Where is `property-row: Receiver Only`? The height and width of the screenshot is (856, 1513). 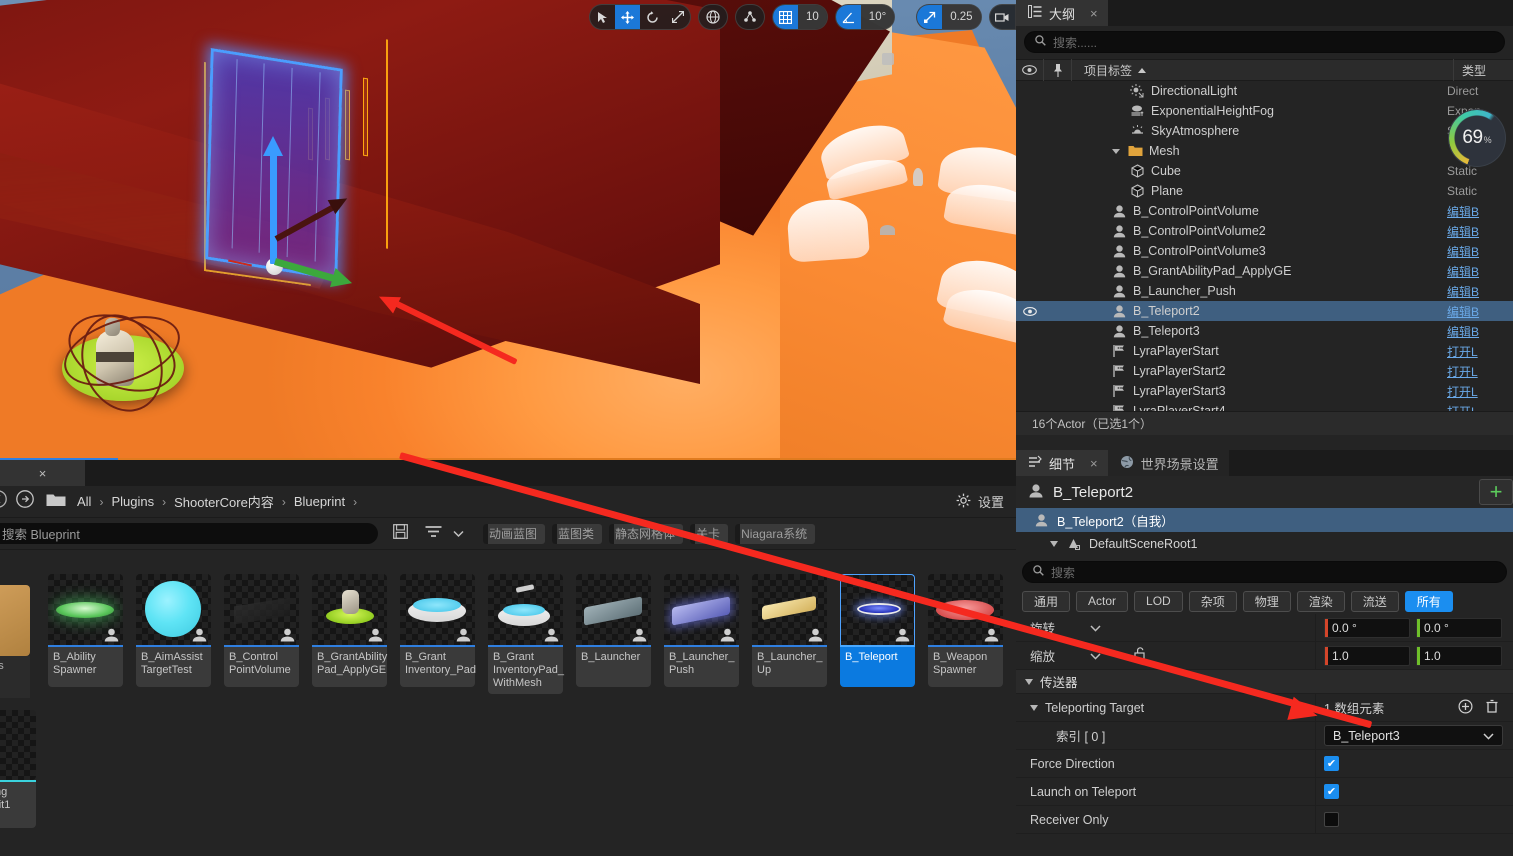
property-row: Receiver Only is located at coordinates (1264, 820).